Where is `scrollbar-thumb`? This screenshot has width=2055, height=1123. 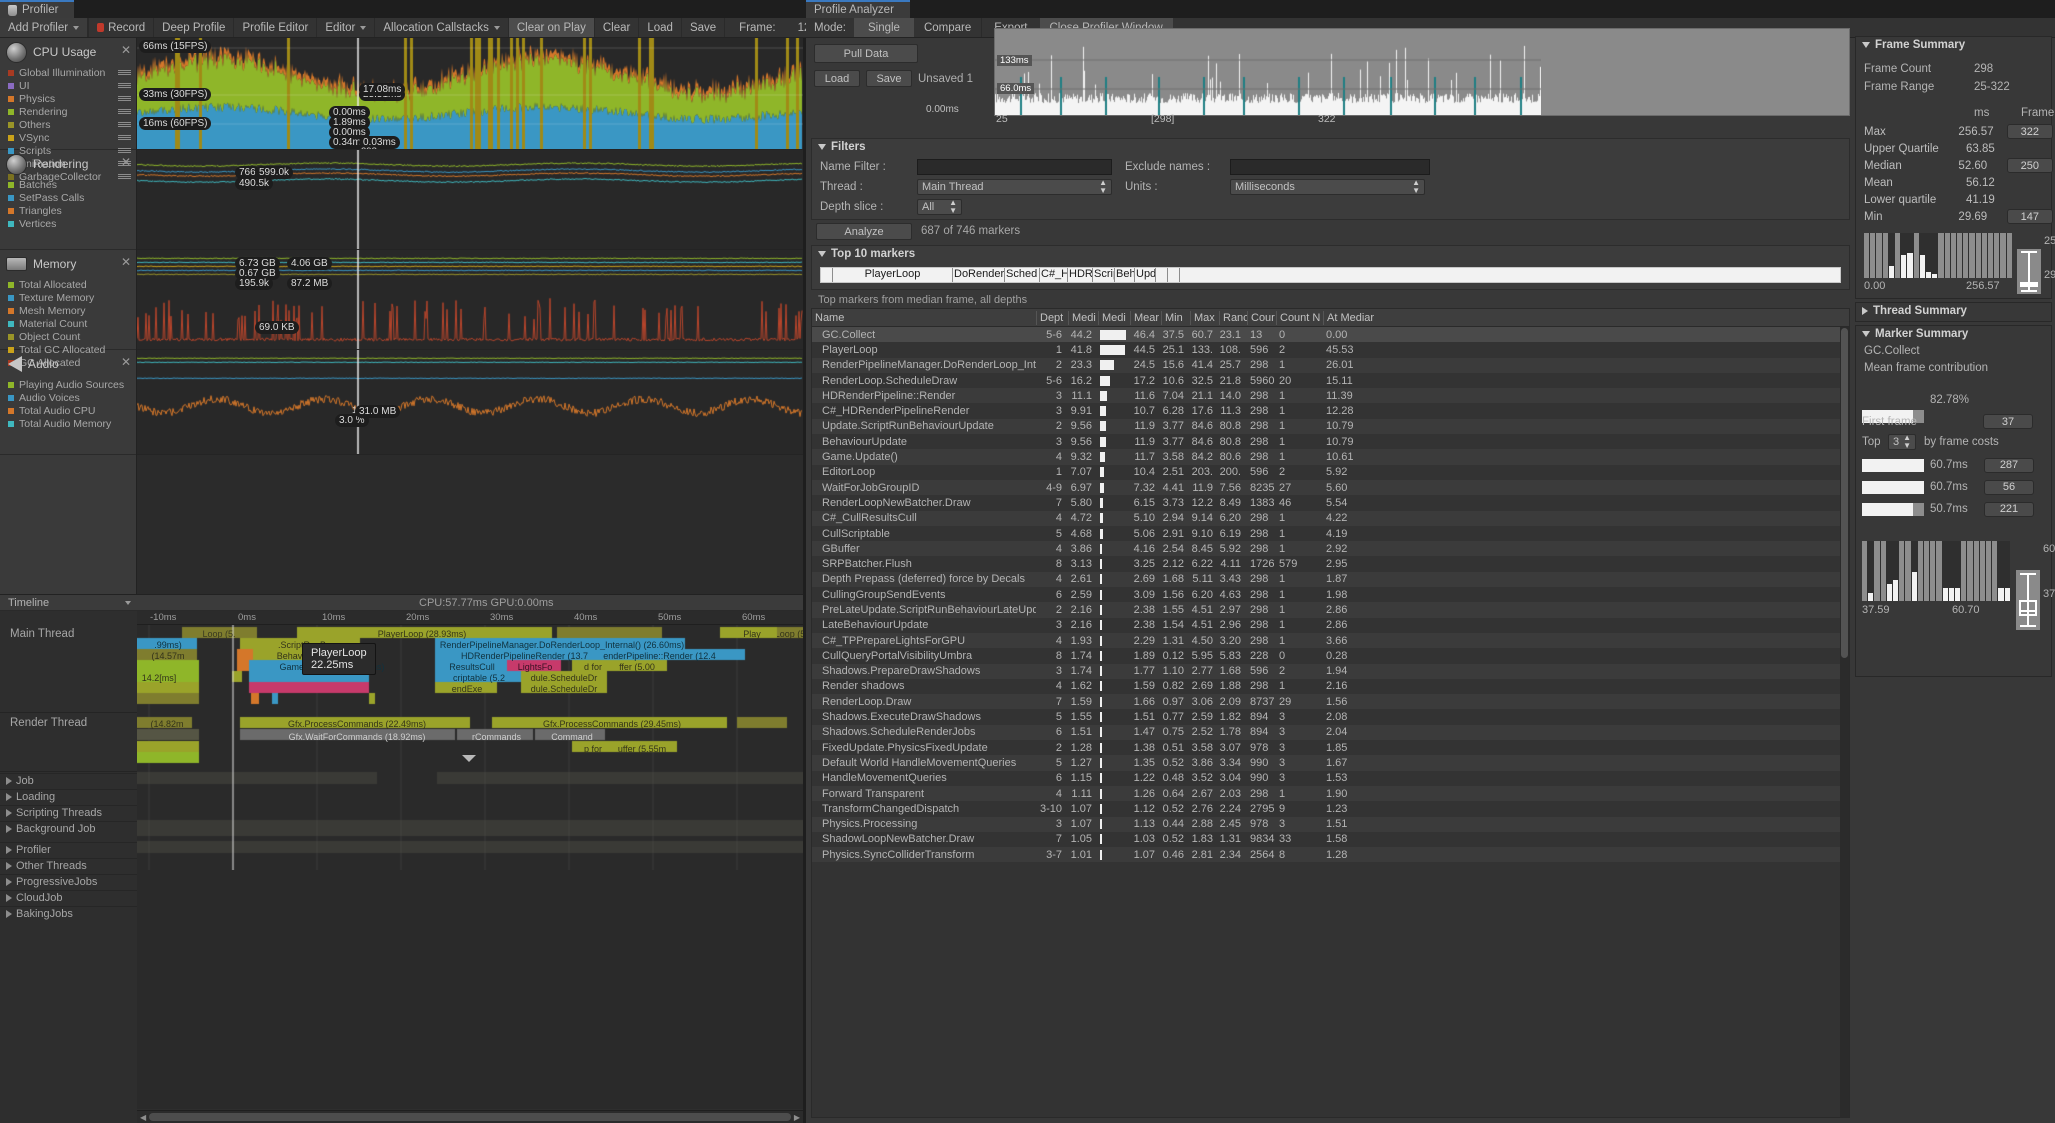
scrollbar-thumb is located at coordinates (470, 1117).